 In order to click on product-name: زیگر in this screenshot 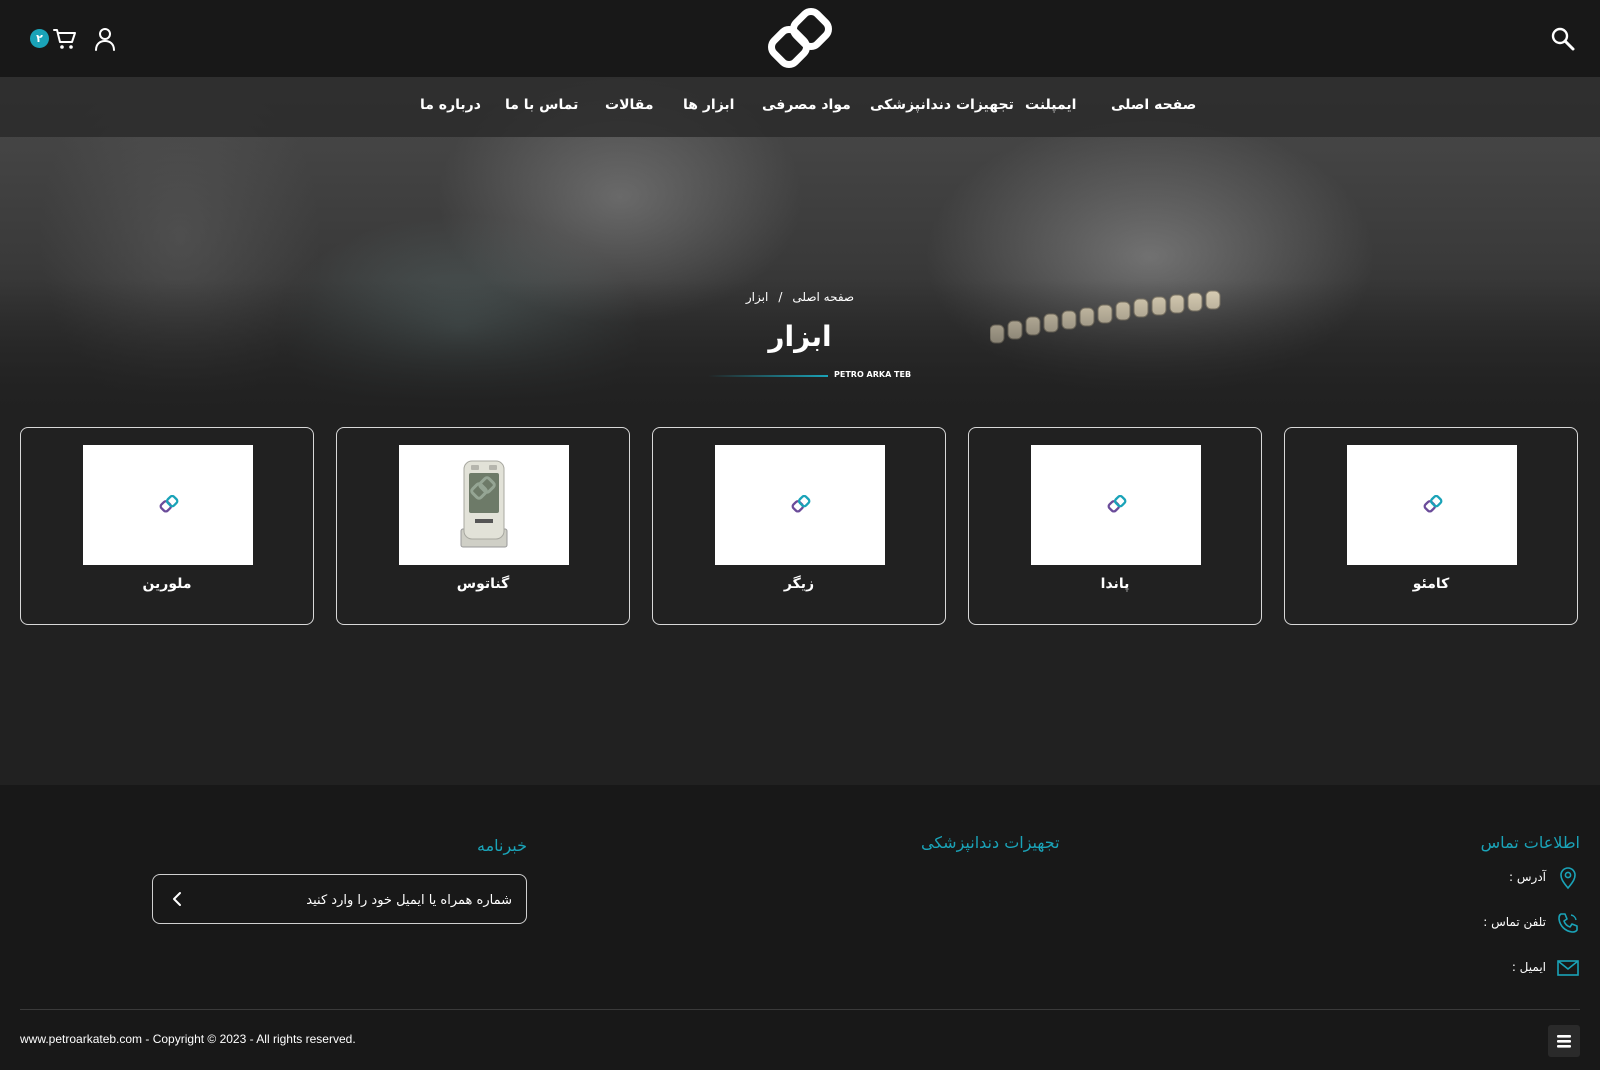, I will do `click(799, 584)`.